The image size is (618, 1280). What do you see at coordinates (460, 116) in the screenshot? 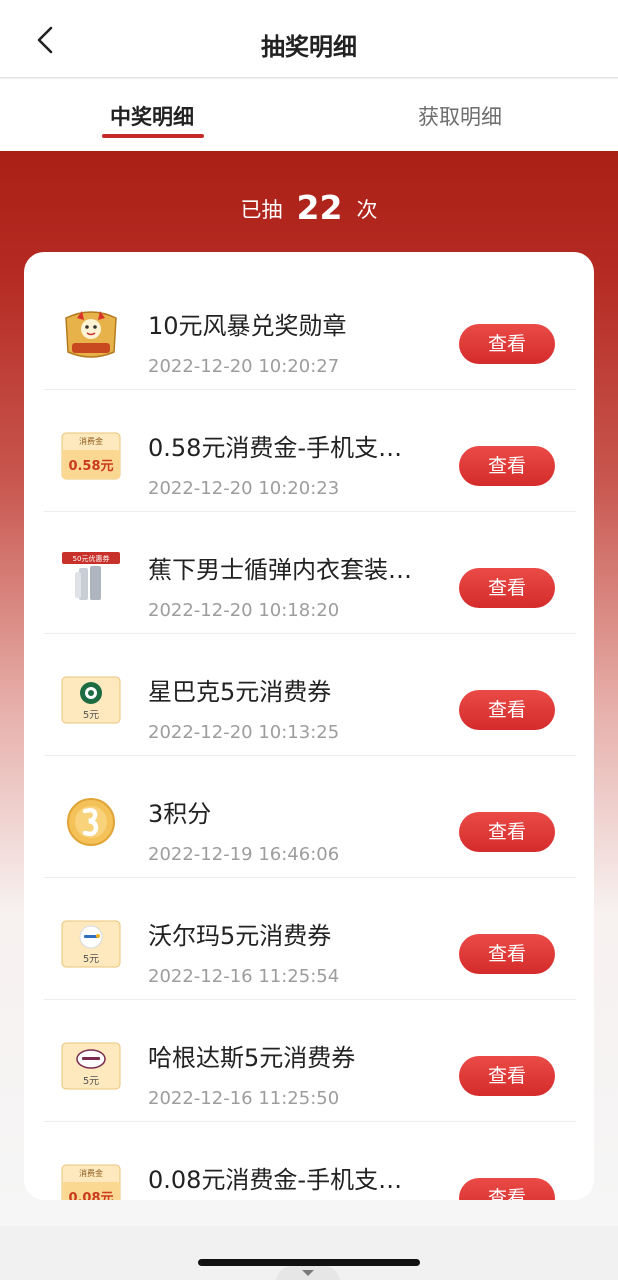
I see `tab-earning-details: 获取明细` at bounding box center [460, 116].